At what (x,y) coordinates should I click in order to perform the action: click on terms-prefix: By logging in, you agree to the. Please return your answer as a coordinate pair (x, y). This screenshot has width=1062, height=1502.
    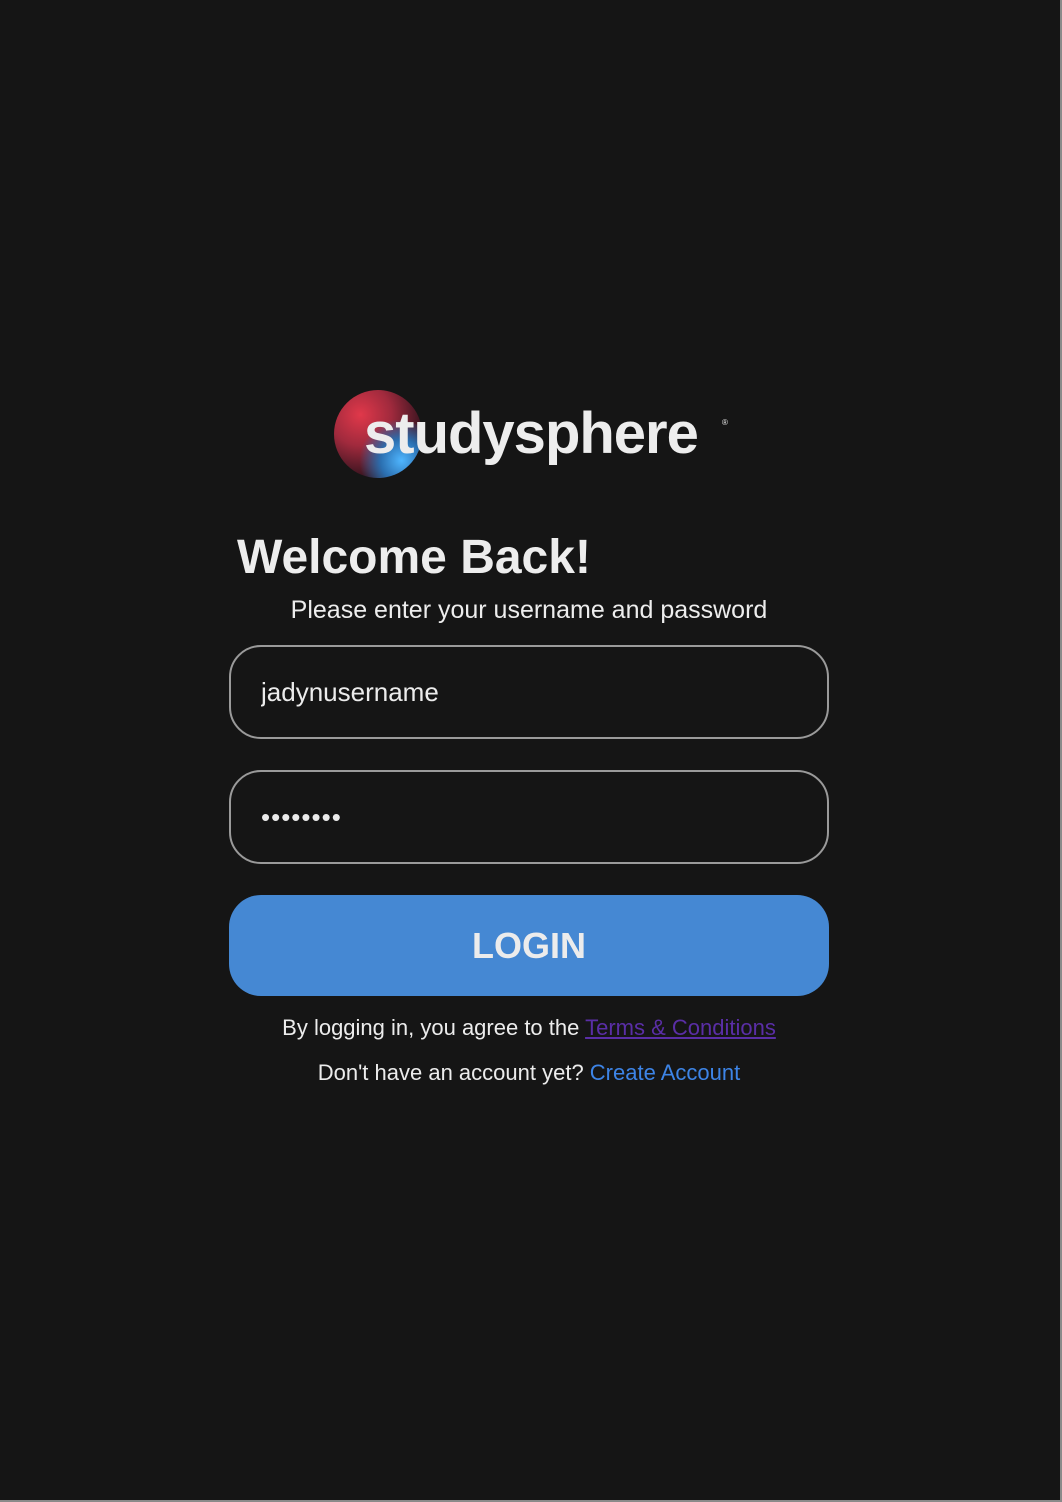
    Looking at the image, I should click on (434, 1027).